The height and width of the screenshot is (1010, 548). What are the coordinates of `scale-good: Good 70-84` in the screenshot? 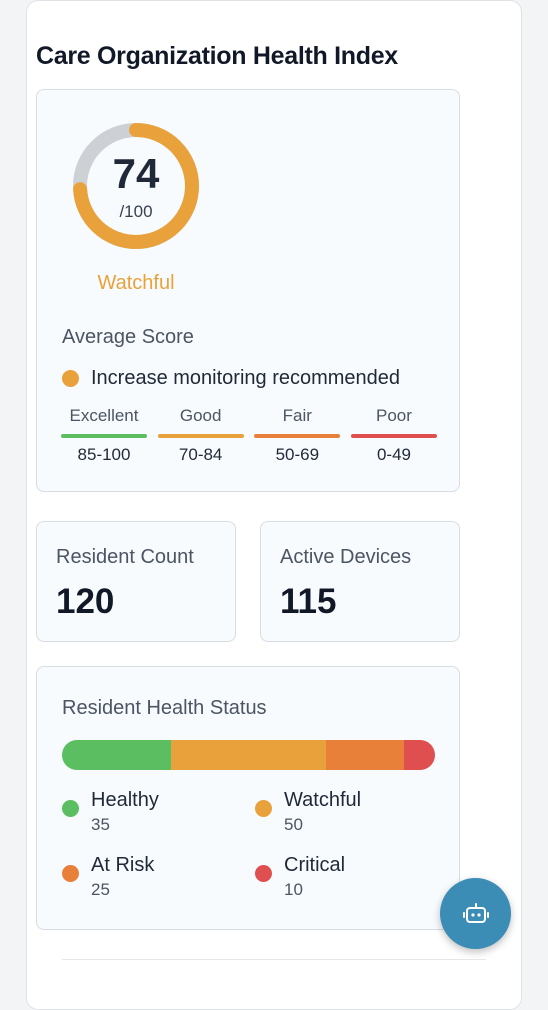 It's located at (200, 435).